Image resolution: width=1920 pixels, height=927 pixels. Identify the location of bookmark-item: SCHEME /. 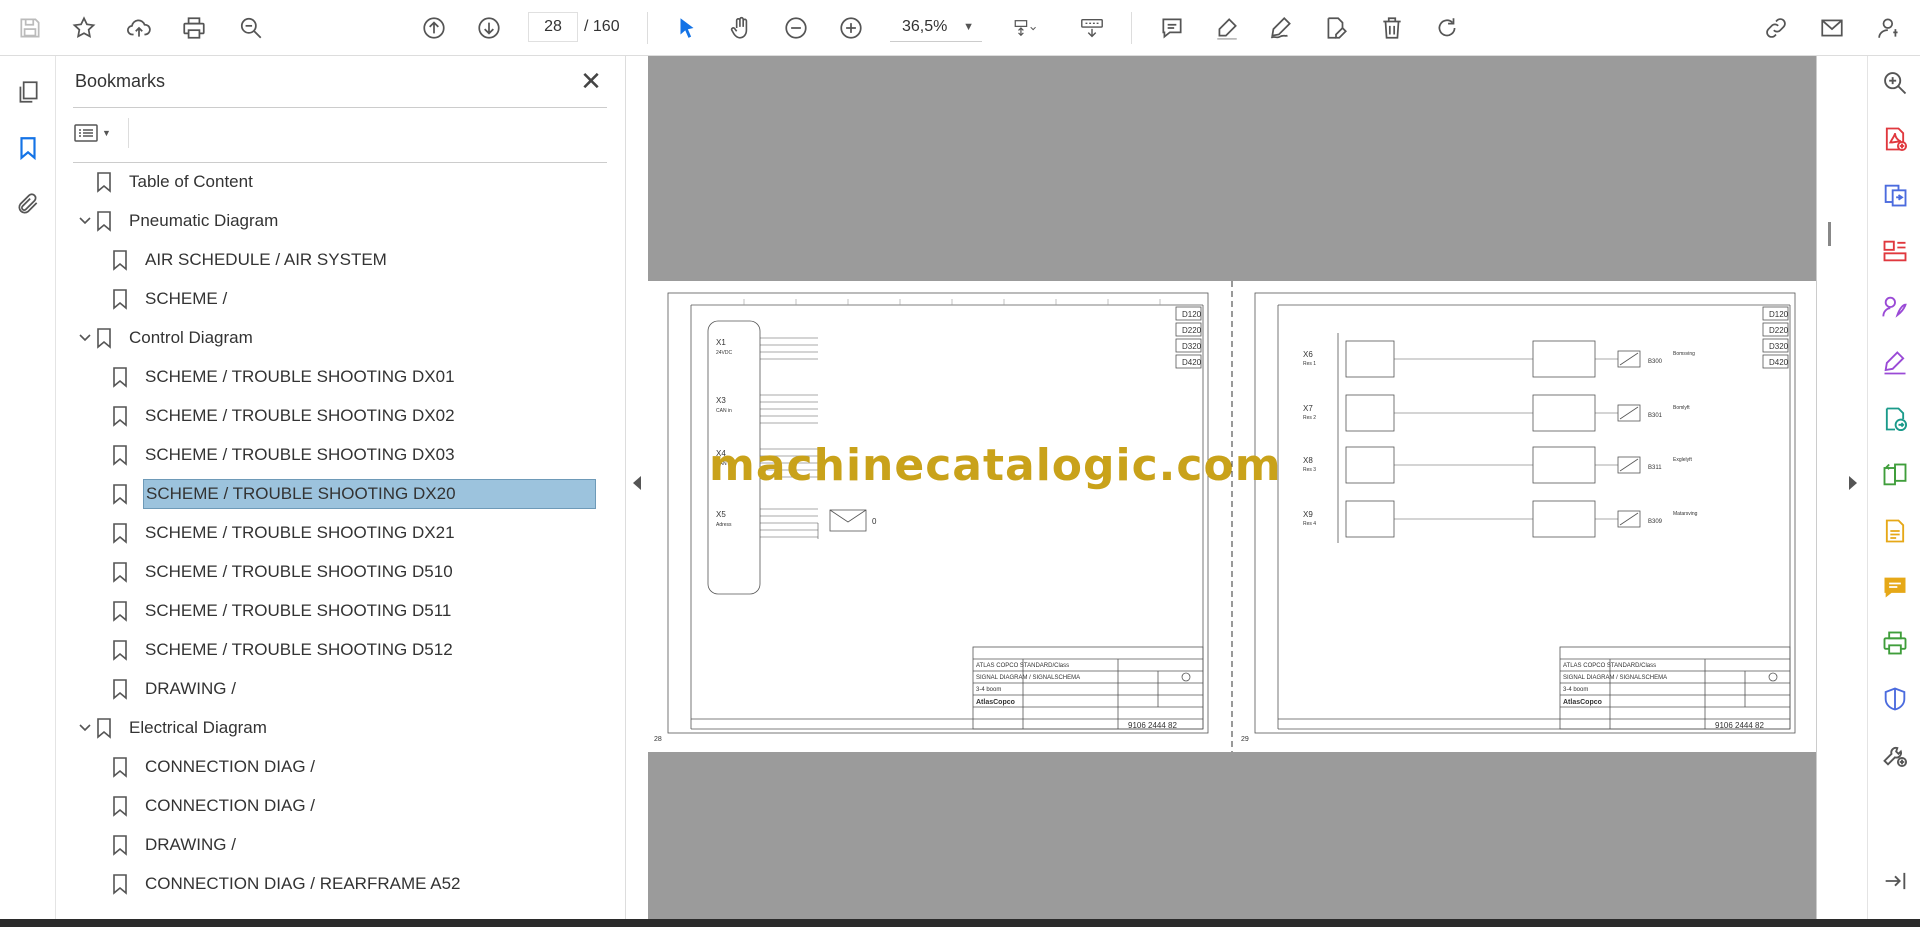
(170, 299).